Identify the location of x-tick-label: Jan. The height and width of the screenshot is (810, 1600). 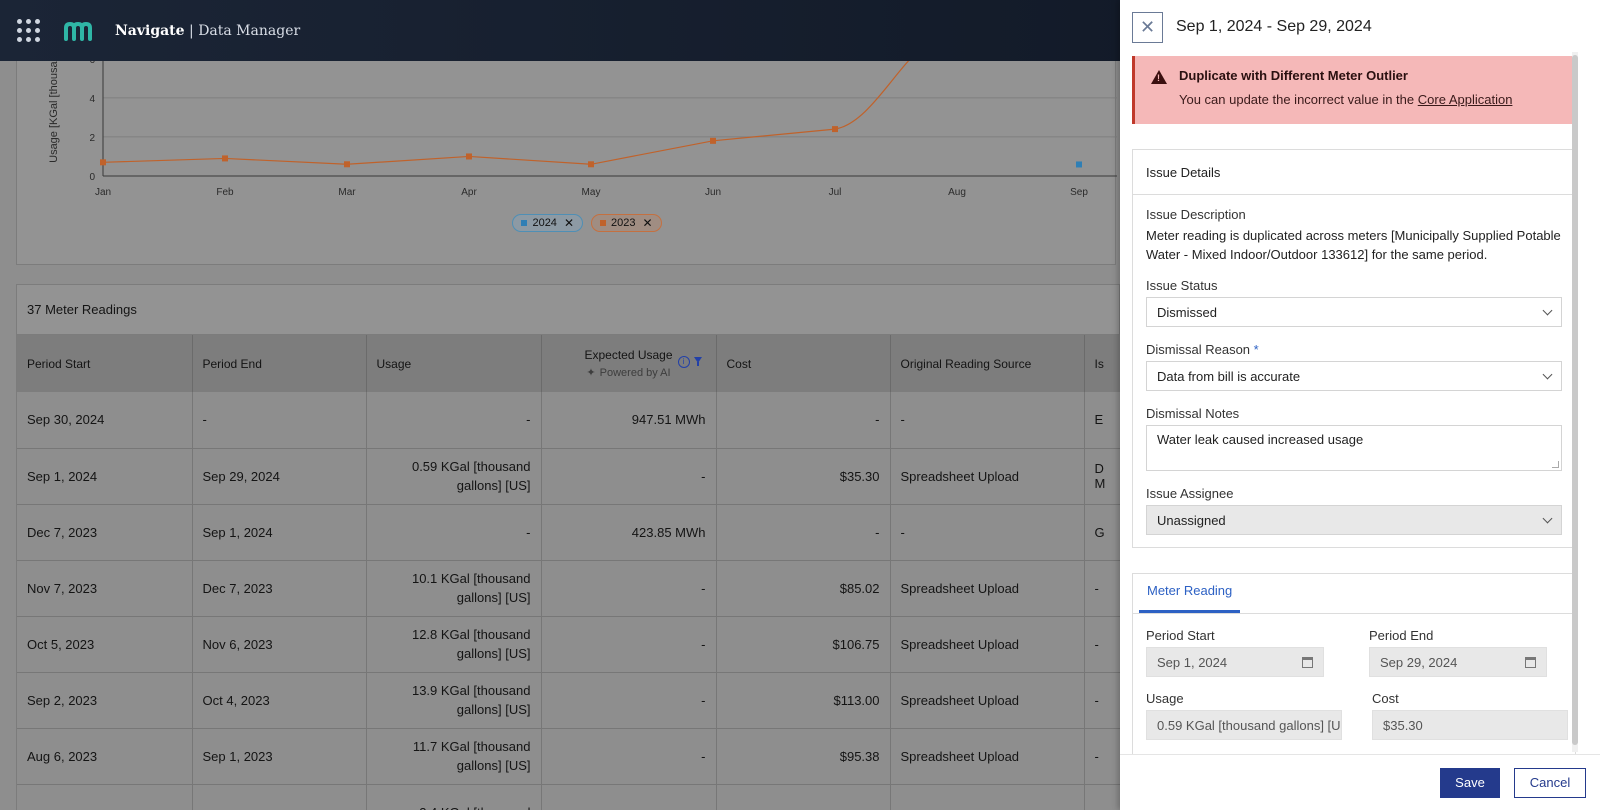
(103, 192).